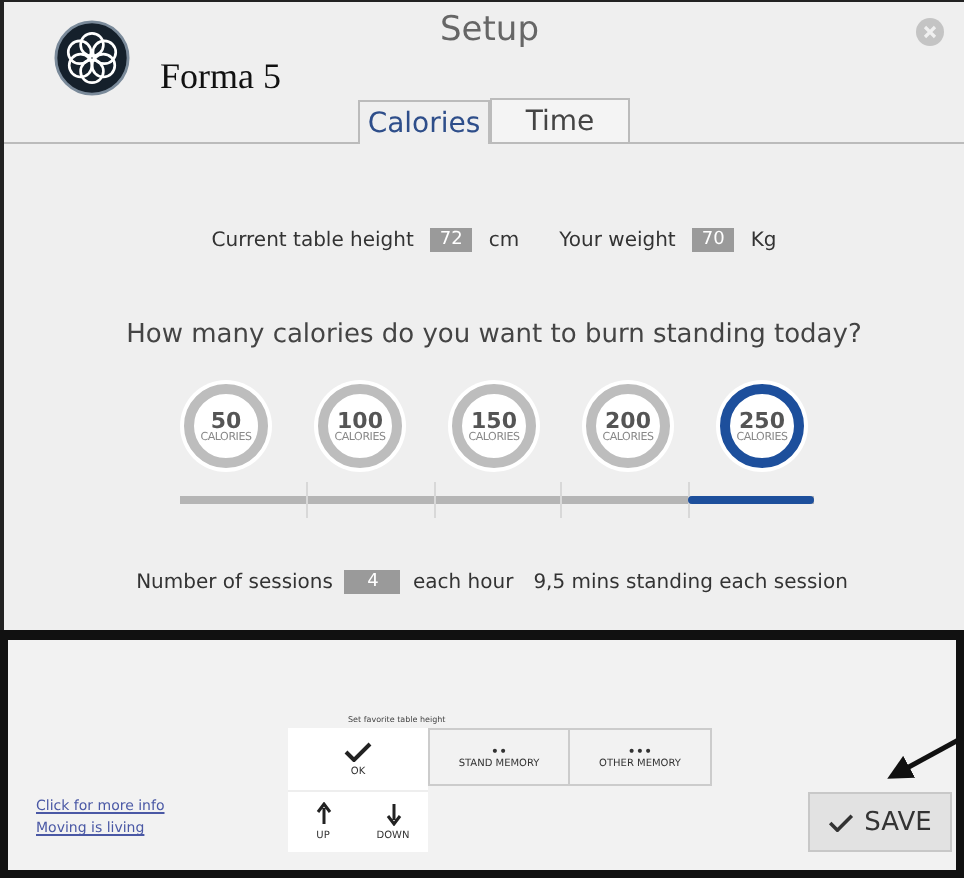 This screenshot has width=964, height=878. Describe the element at coordinates (393, 814) in the screenshot. I see `down-arrow-icon` at that location.